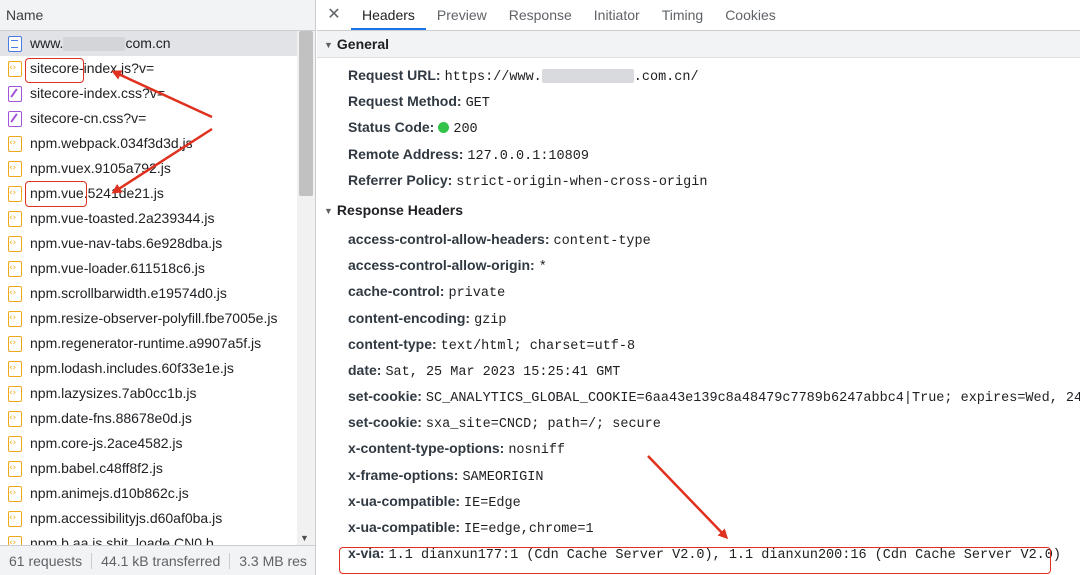 The height and width of the screenshot is (575, 1080). Describe the element at coordinates (581, 182) in the screenshot. I see `referrer-policy-value: strict-origin-when-cross-origin` at that location.